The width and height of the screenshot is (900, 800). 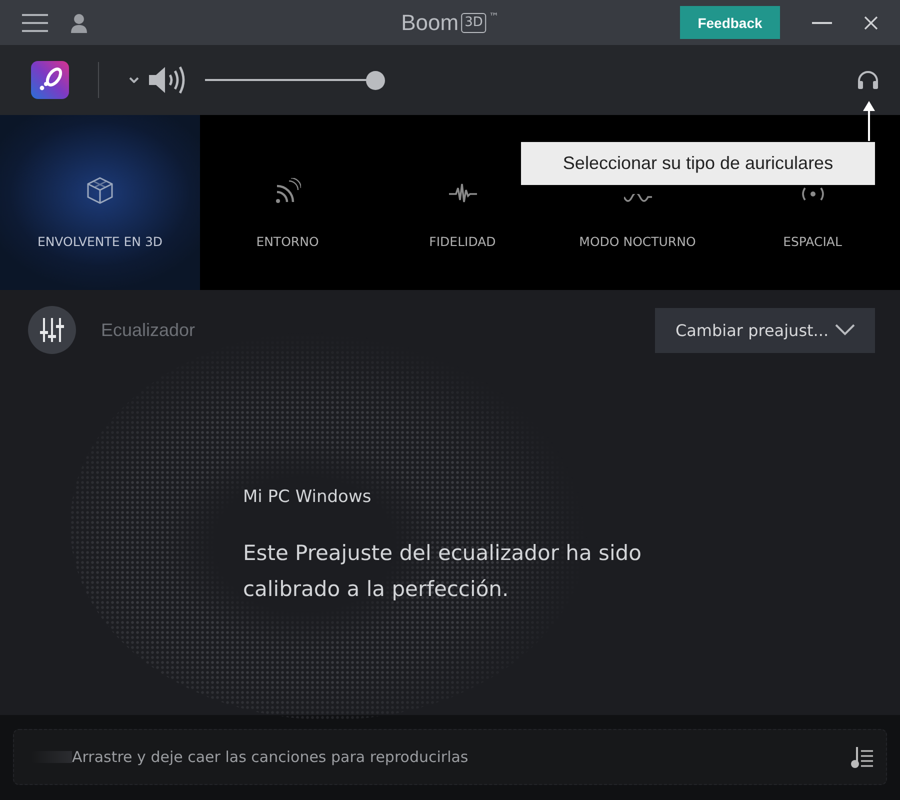 I want to click on user-icon, so click(x=79, y=22).